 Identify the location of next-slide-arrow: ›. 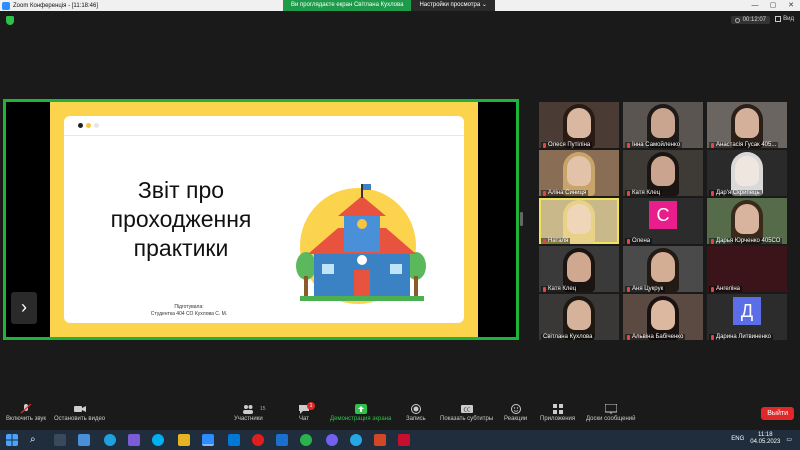
(24, 308).